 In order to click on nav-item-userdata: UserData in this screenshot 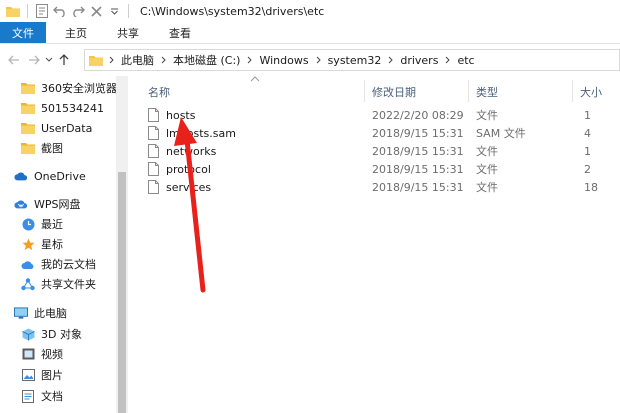, I will do `click(56, 128)`.